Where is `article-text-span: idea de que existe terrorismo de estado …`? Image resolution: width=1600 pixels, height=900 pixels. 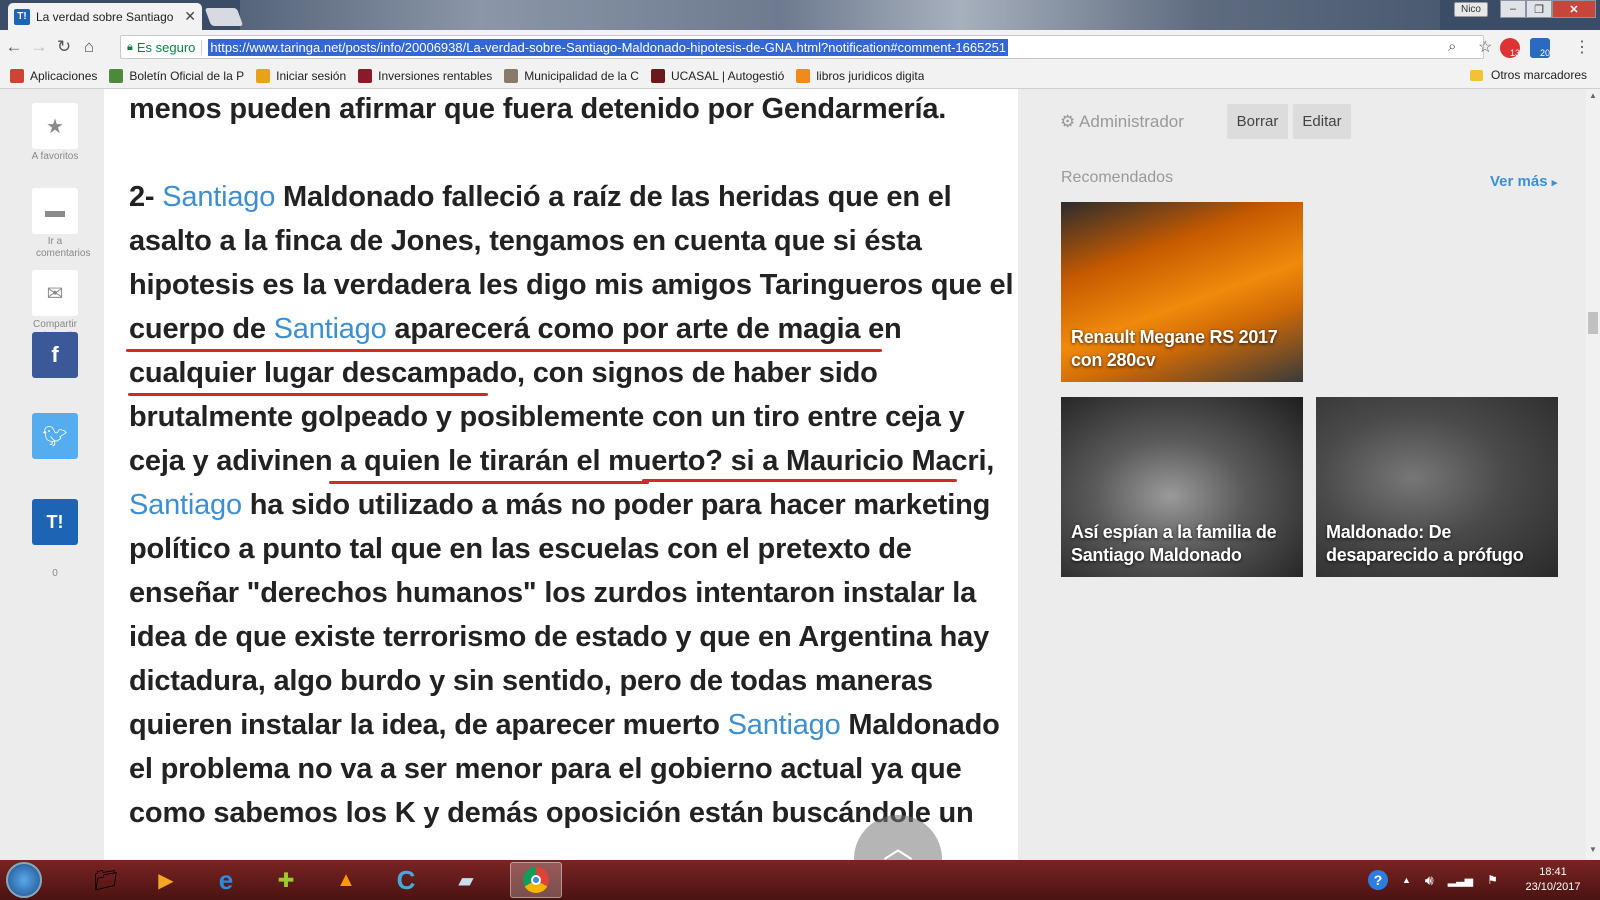 article-text-span: idea de que existe terrorismo de estado … is located at coordinates (559, 637).